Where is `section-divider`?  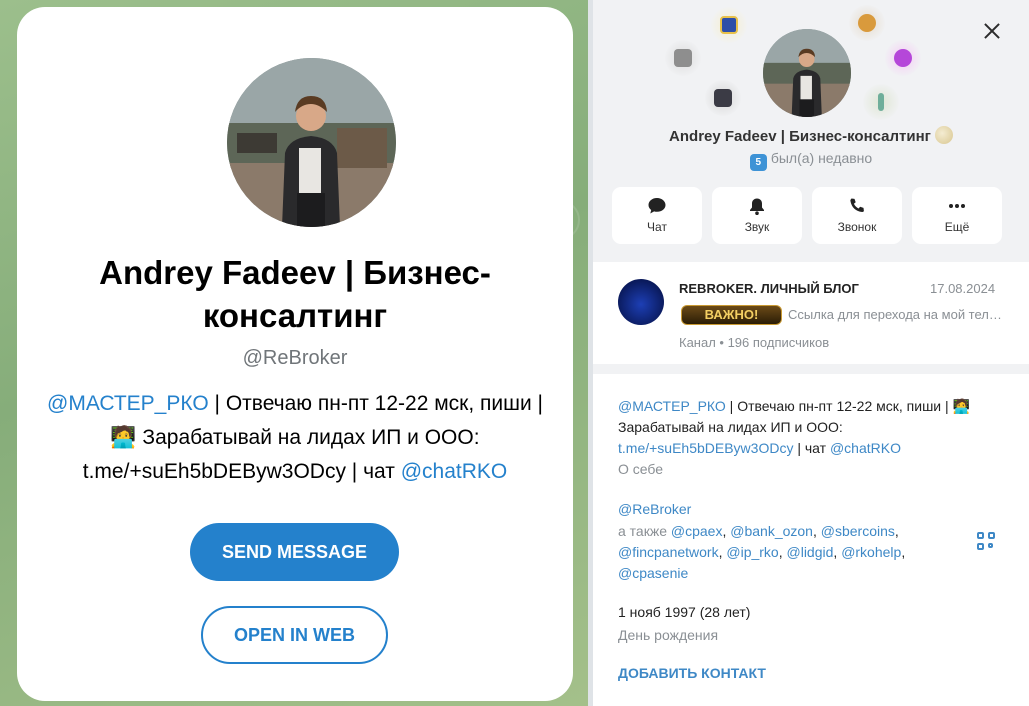
section-divider is located at coordinates (811, 369).